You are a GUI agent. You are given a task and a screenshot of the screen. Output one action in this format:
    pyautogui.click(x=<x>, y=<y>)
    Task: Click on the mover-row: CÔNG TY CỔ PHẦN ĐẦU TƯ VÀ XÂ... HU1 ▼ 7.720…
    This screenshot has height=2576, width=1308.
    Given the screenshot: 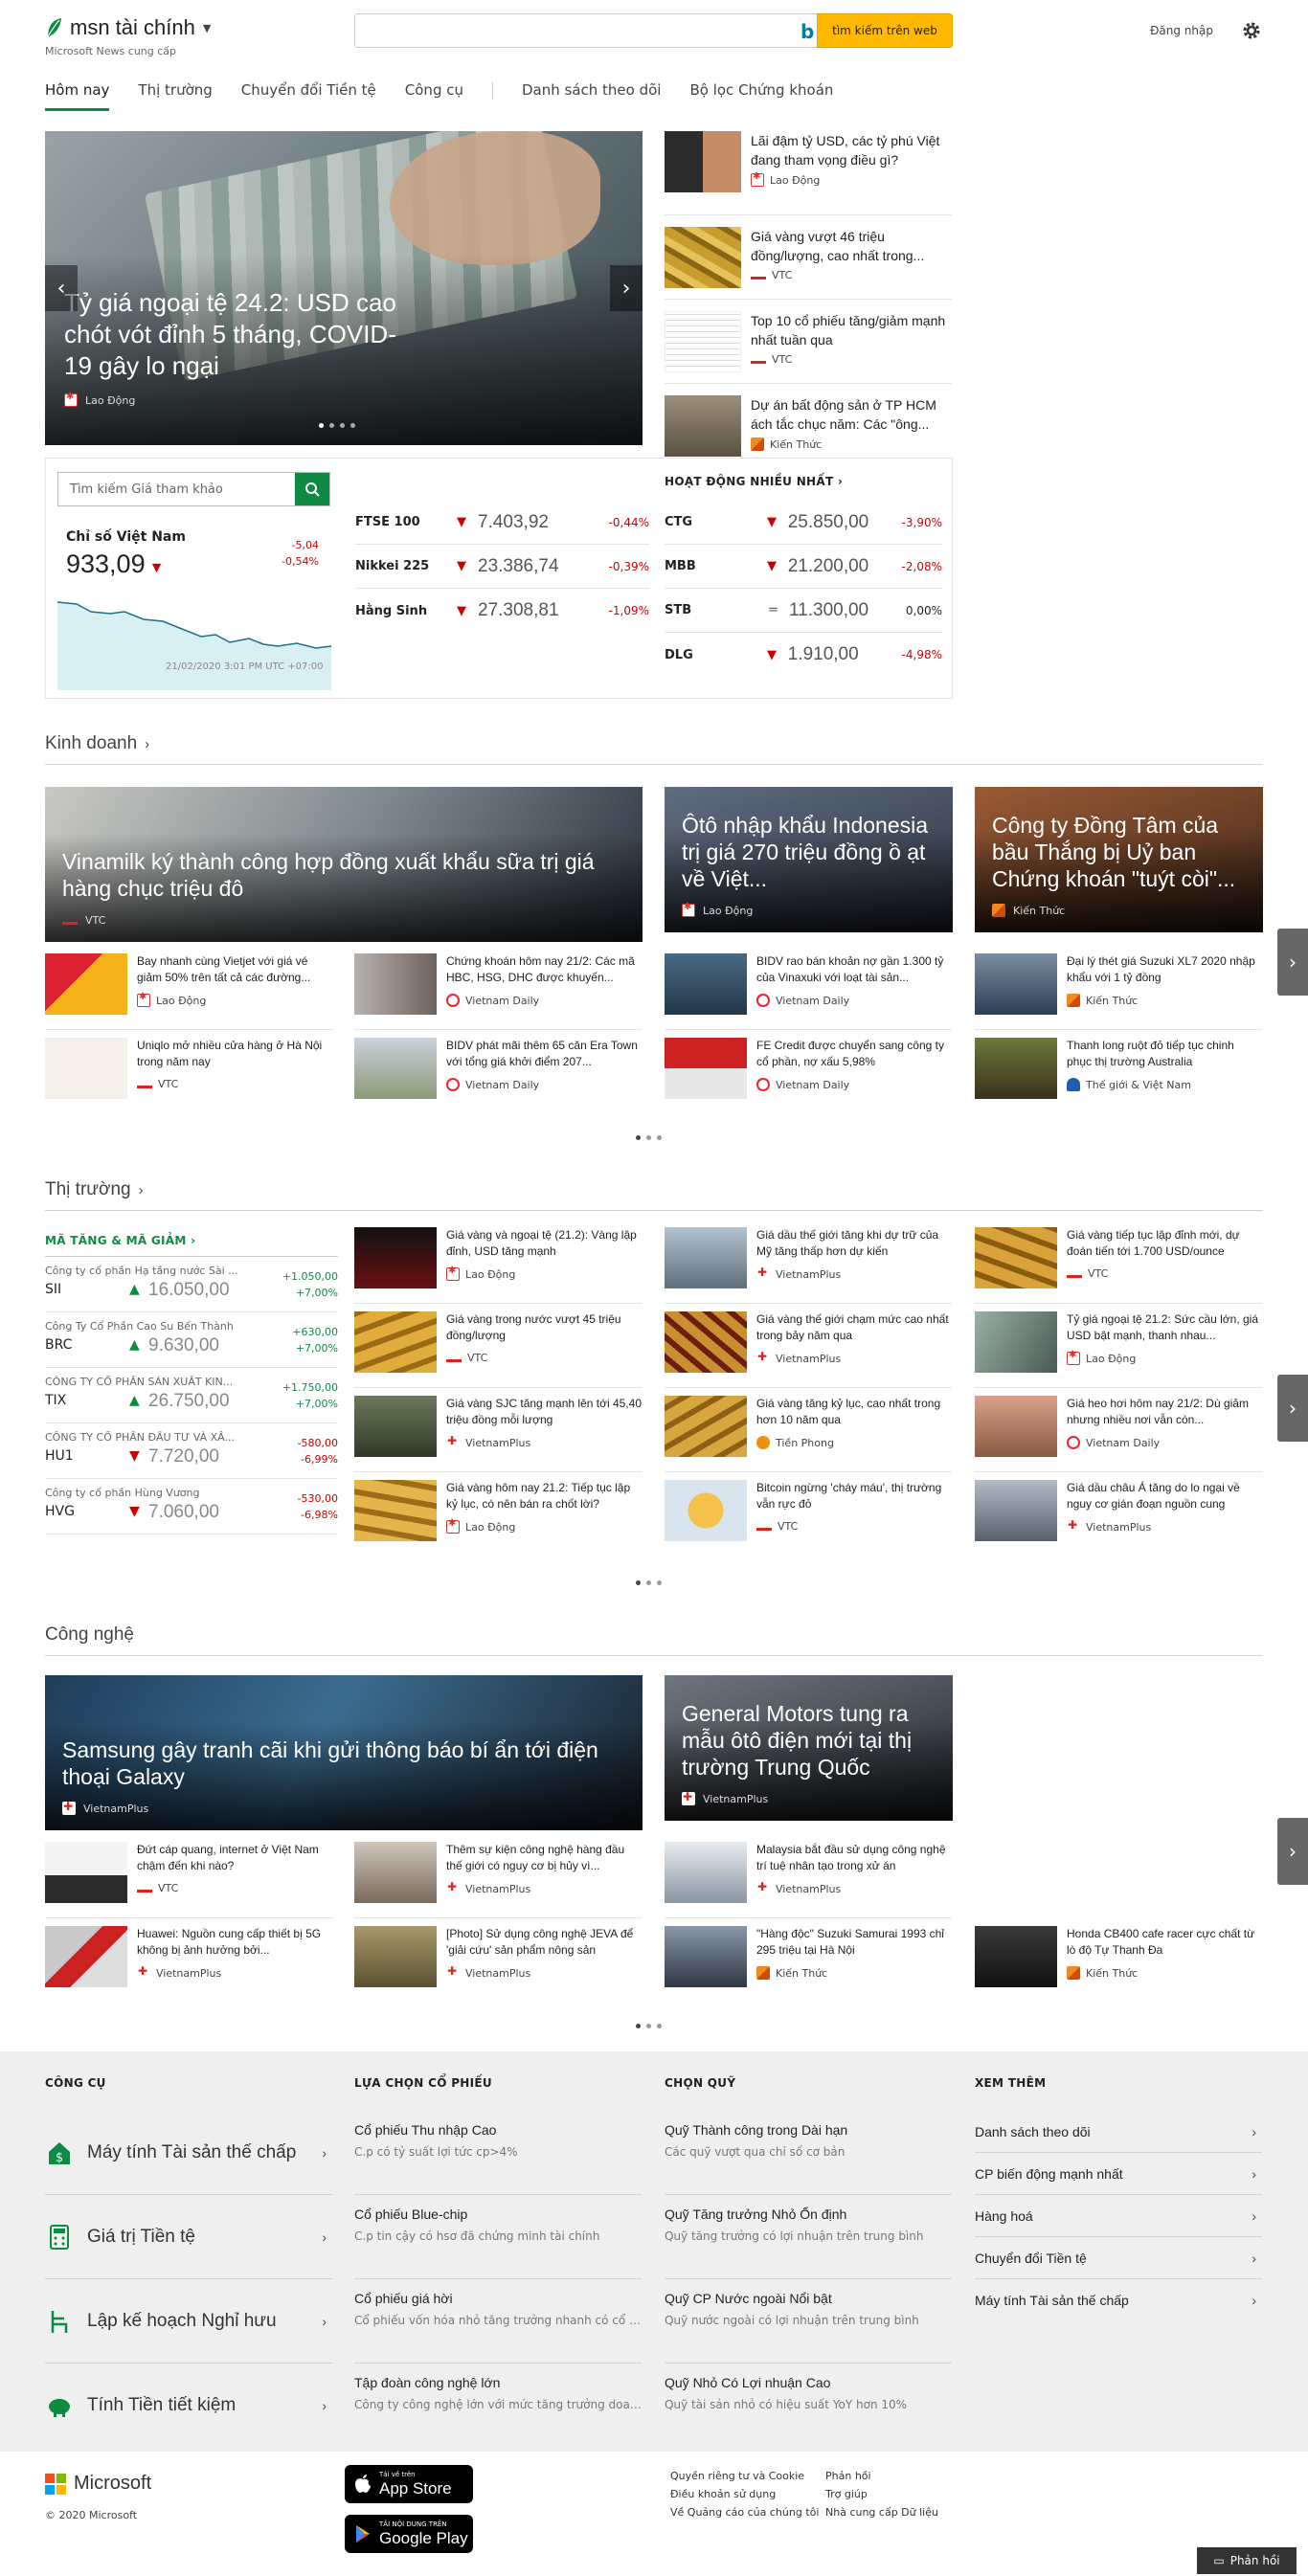 What is the action you would take?
    pyautogui.click(x=191, y=1451)
    